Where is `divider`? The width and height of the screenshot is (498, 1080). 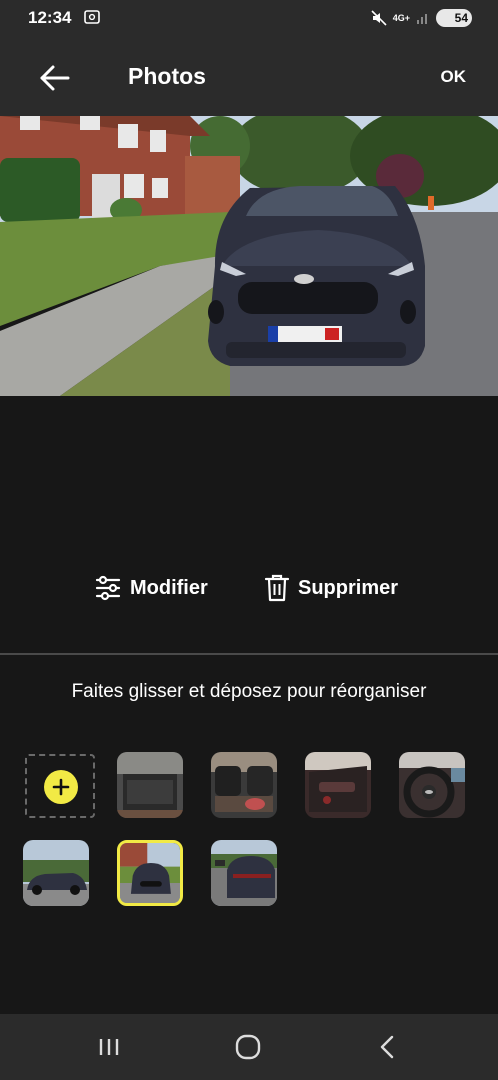 divider is located at coordinates (249, 654).